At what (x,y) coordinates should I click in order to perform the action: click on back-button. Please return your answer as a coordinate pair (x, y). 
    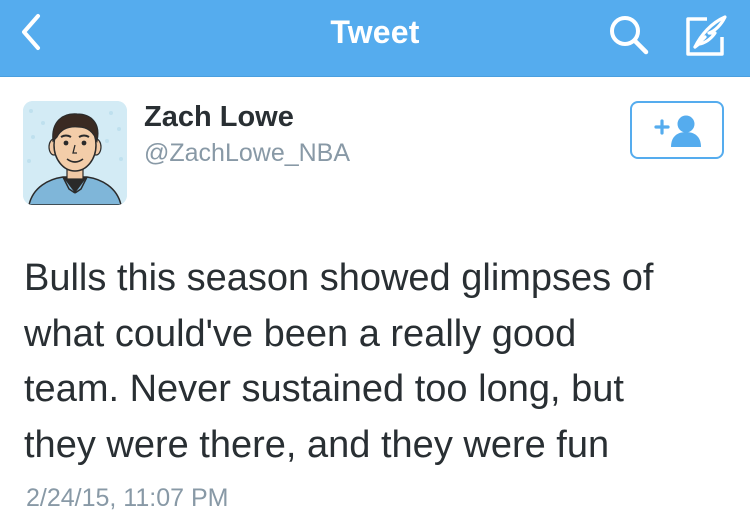
    Looking at the image, I should click on (32, 32).